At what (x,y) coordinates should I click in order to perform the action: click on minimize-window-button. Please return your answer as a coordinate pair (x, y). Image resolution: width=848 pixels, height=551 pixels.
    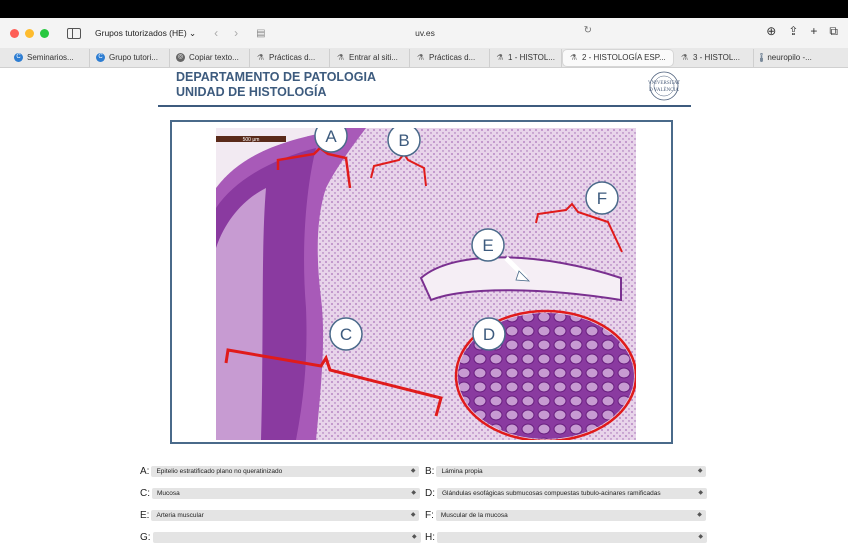
    Looking at the image, I should click on (29, 33).